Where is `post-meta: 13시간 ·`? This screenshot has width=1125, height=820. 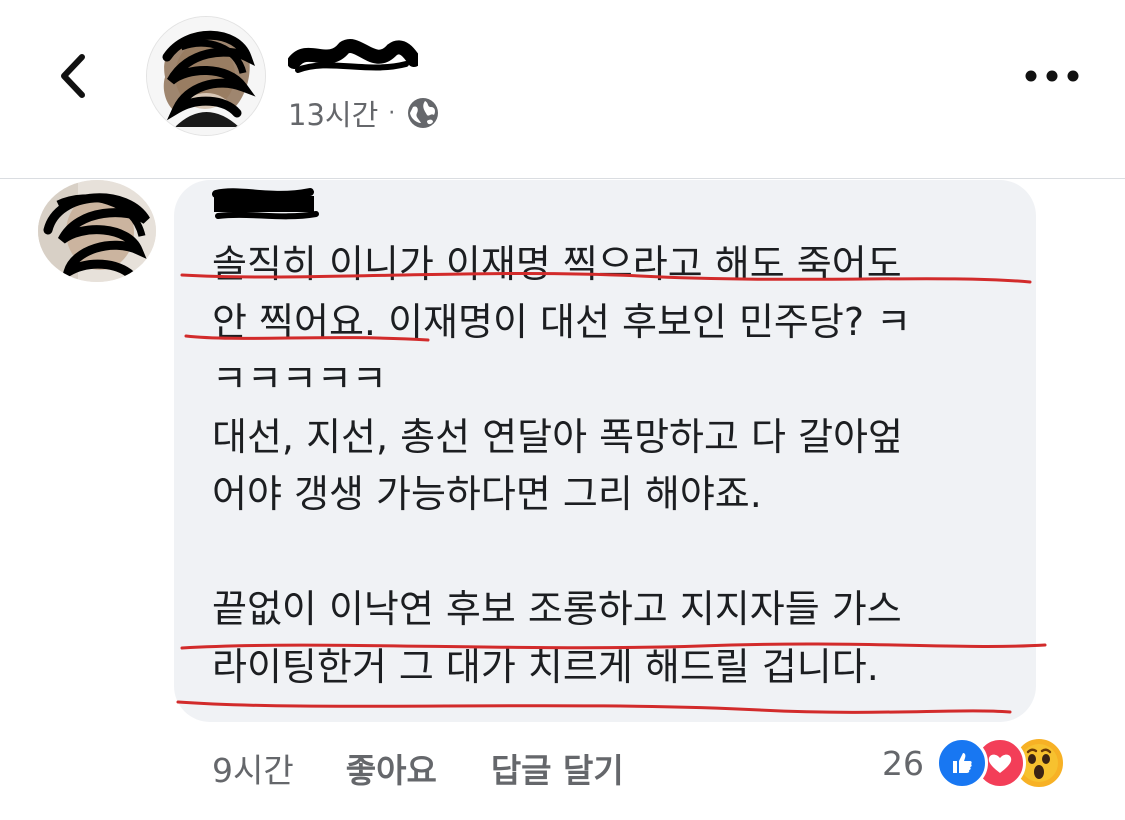 post-meta: 13시간 · is located at coordinates (364, 113).